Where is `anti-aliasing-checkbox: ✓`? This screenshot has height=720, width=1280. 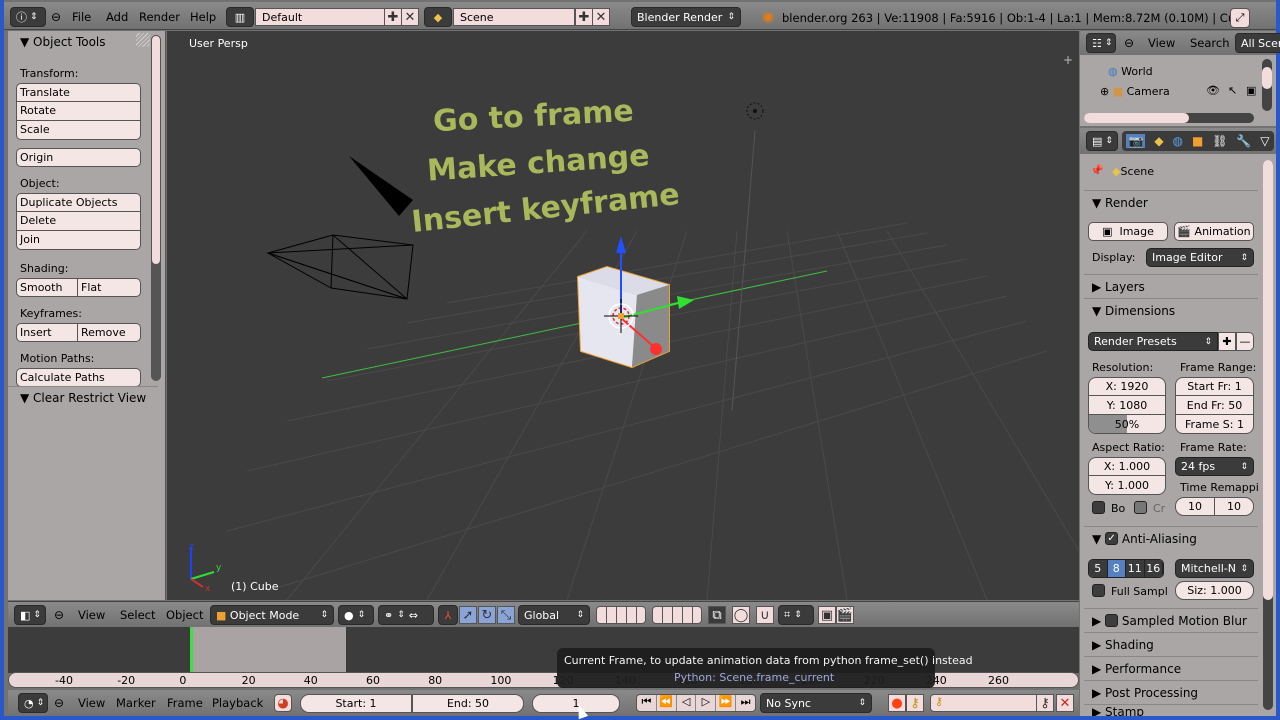
anti-aliasing-checkbox: ✓ is located at coordinates (1112, 538).